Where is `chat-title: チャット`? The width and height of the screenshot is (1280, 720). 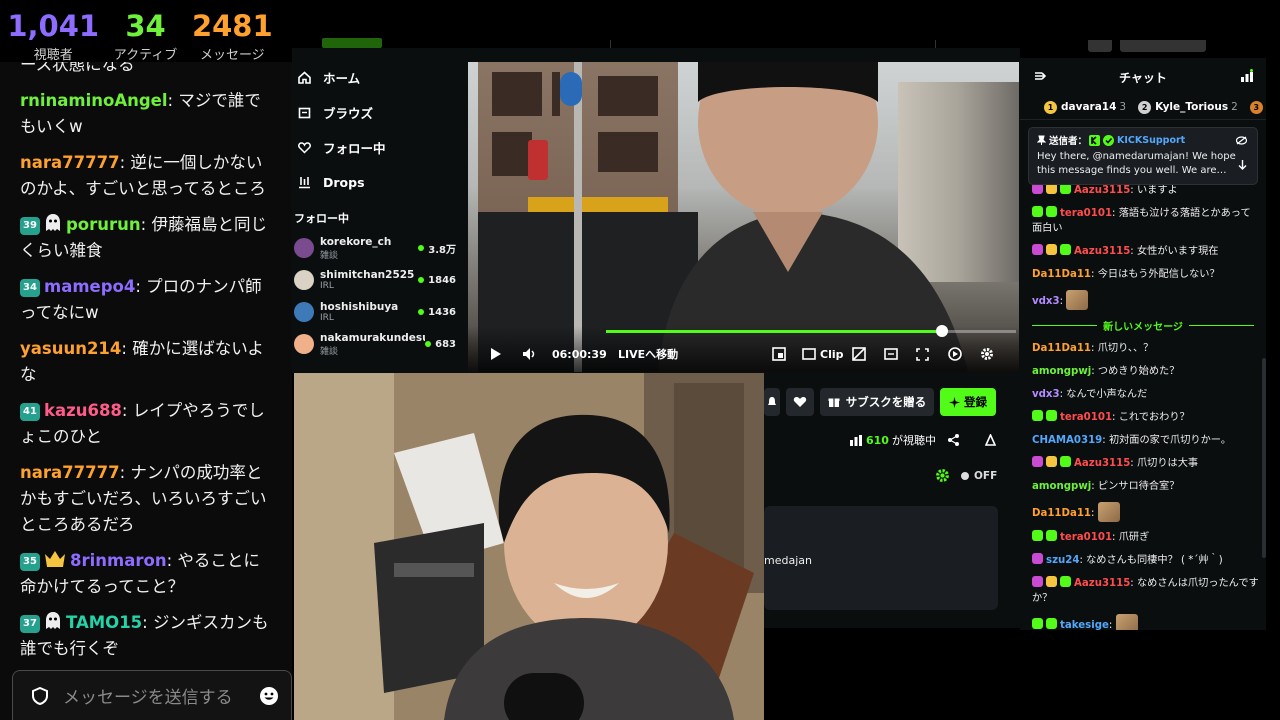 chat-title: チャット is located at coordinates (1143, 77).